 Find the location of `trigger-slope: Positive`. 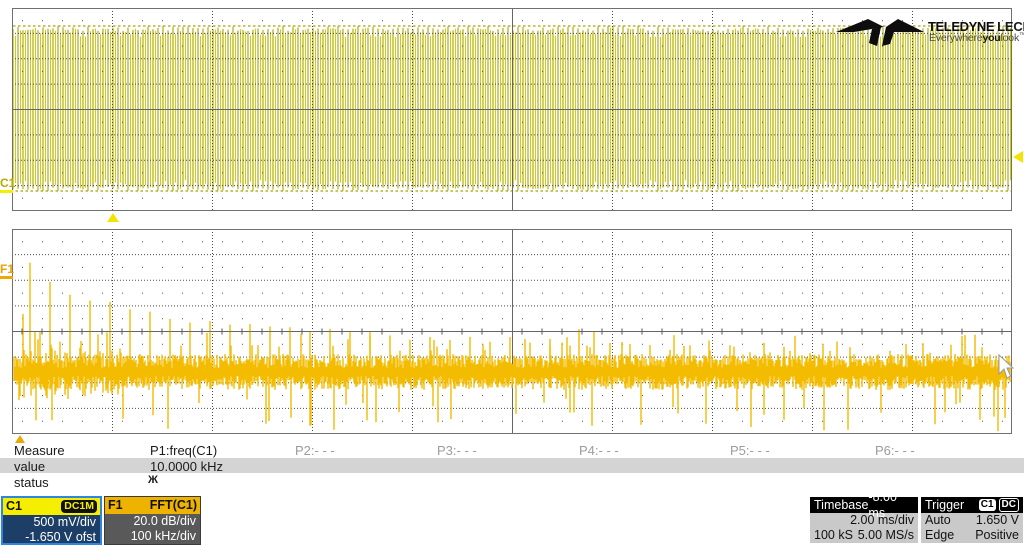

trigger-slope: Positive is located at coordinates (997, 535).